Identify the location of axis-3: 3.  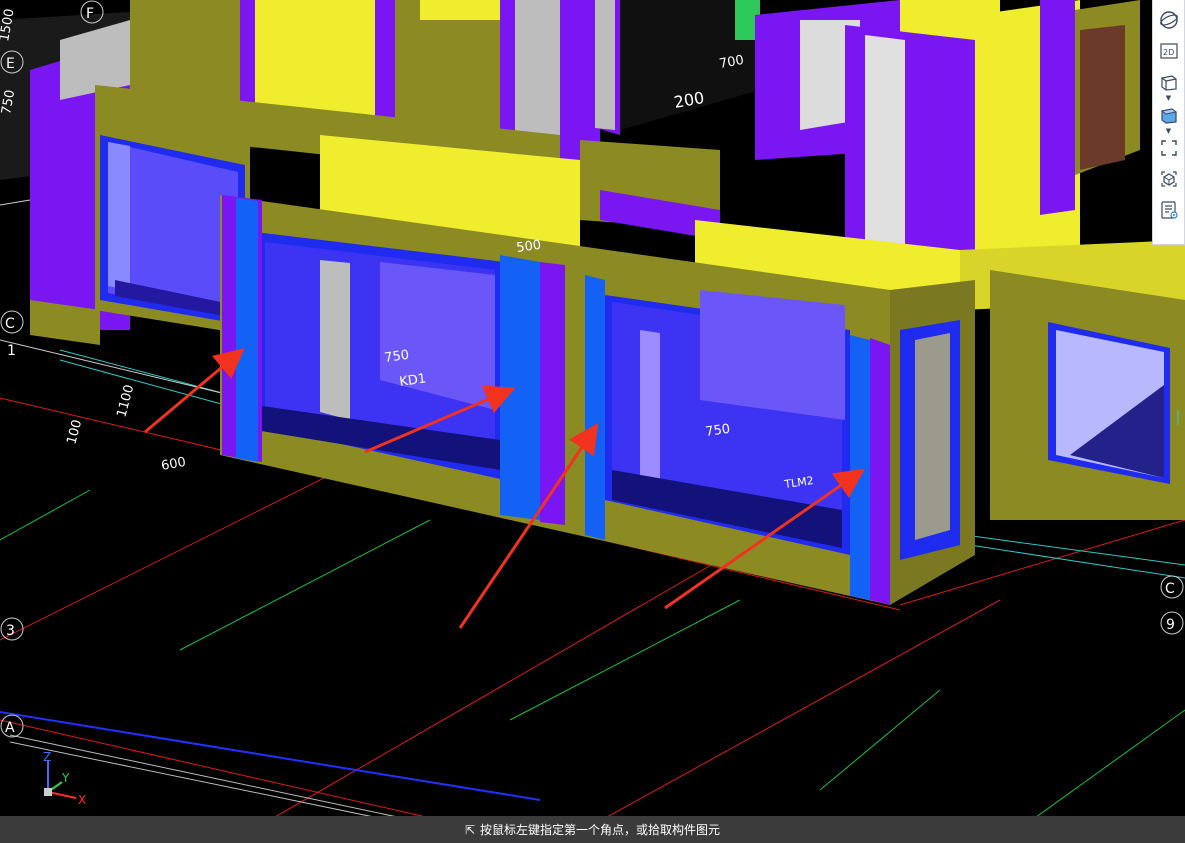
(10, 631).